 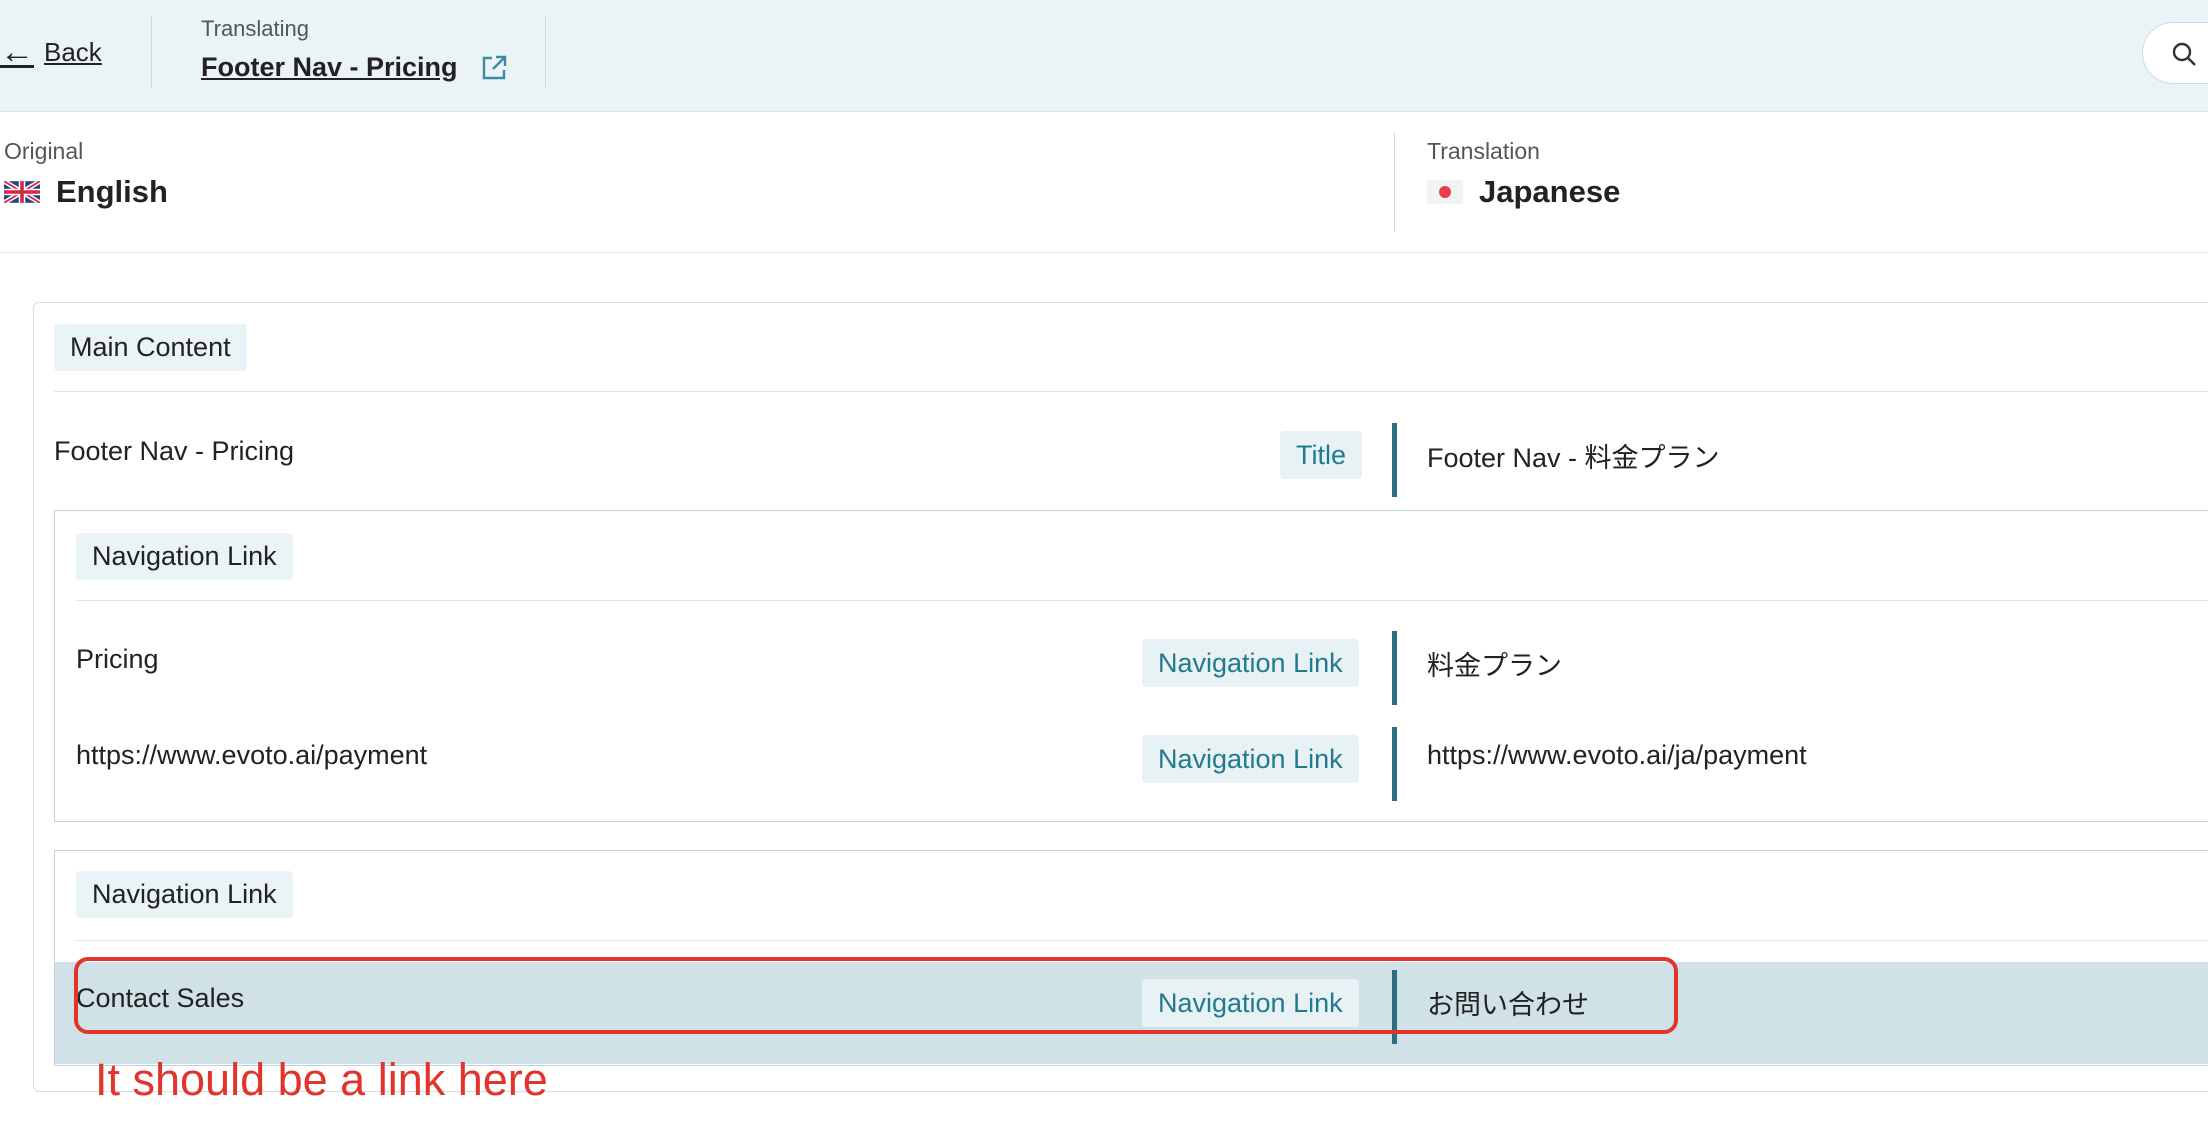 I want to click on back-arrow-icon: ←, so click(x=17, y=52).